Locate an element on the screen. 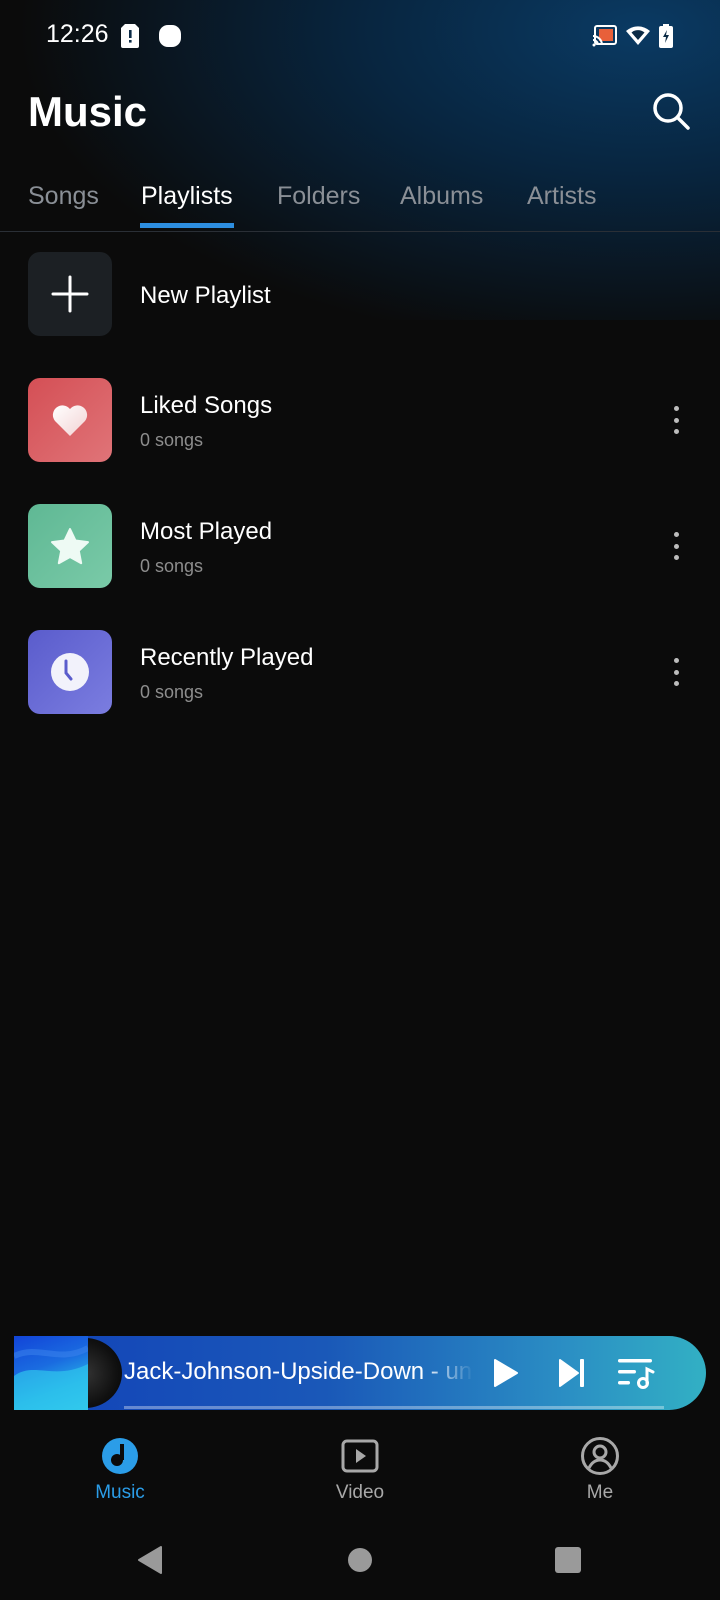 The image size is (720, 1600). nav-label: Music is located at coordinates (120, 1492).